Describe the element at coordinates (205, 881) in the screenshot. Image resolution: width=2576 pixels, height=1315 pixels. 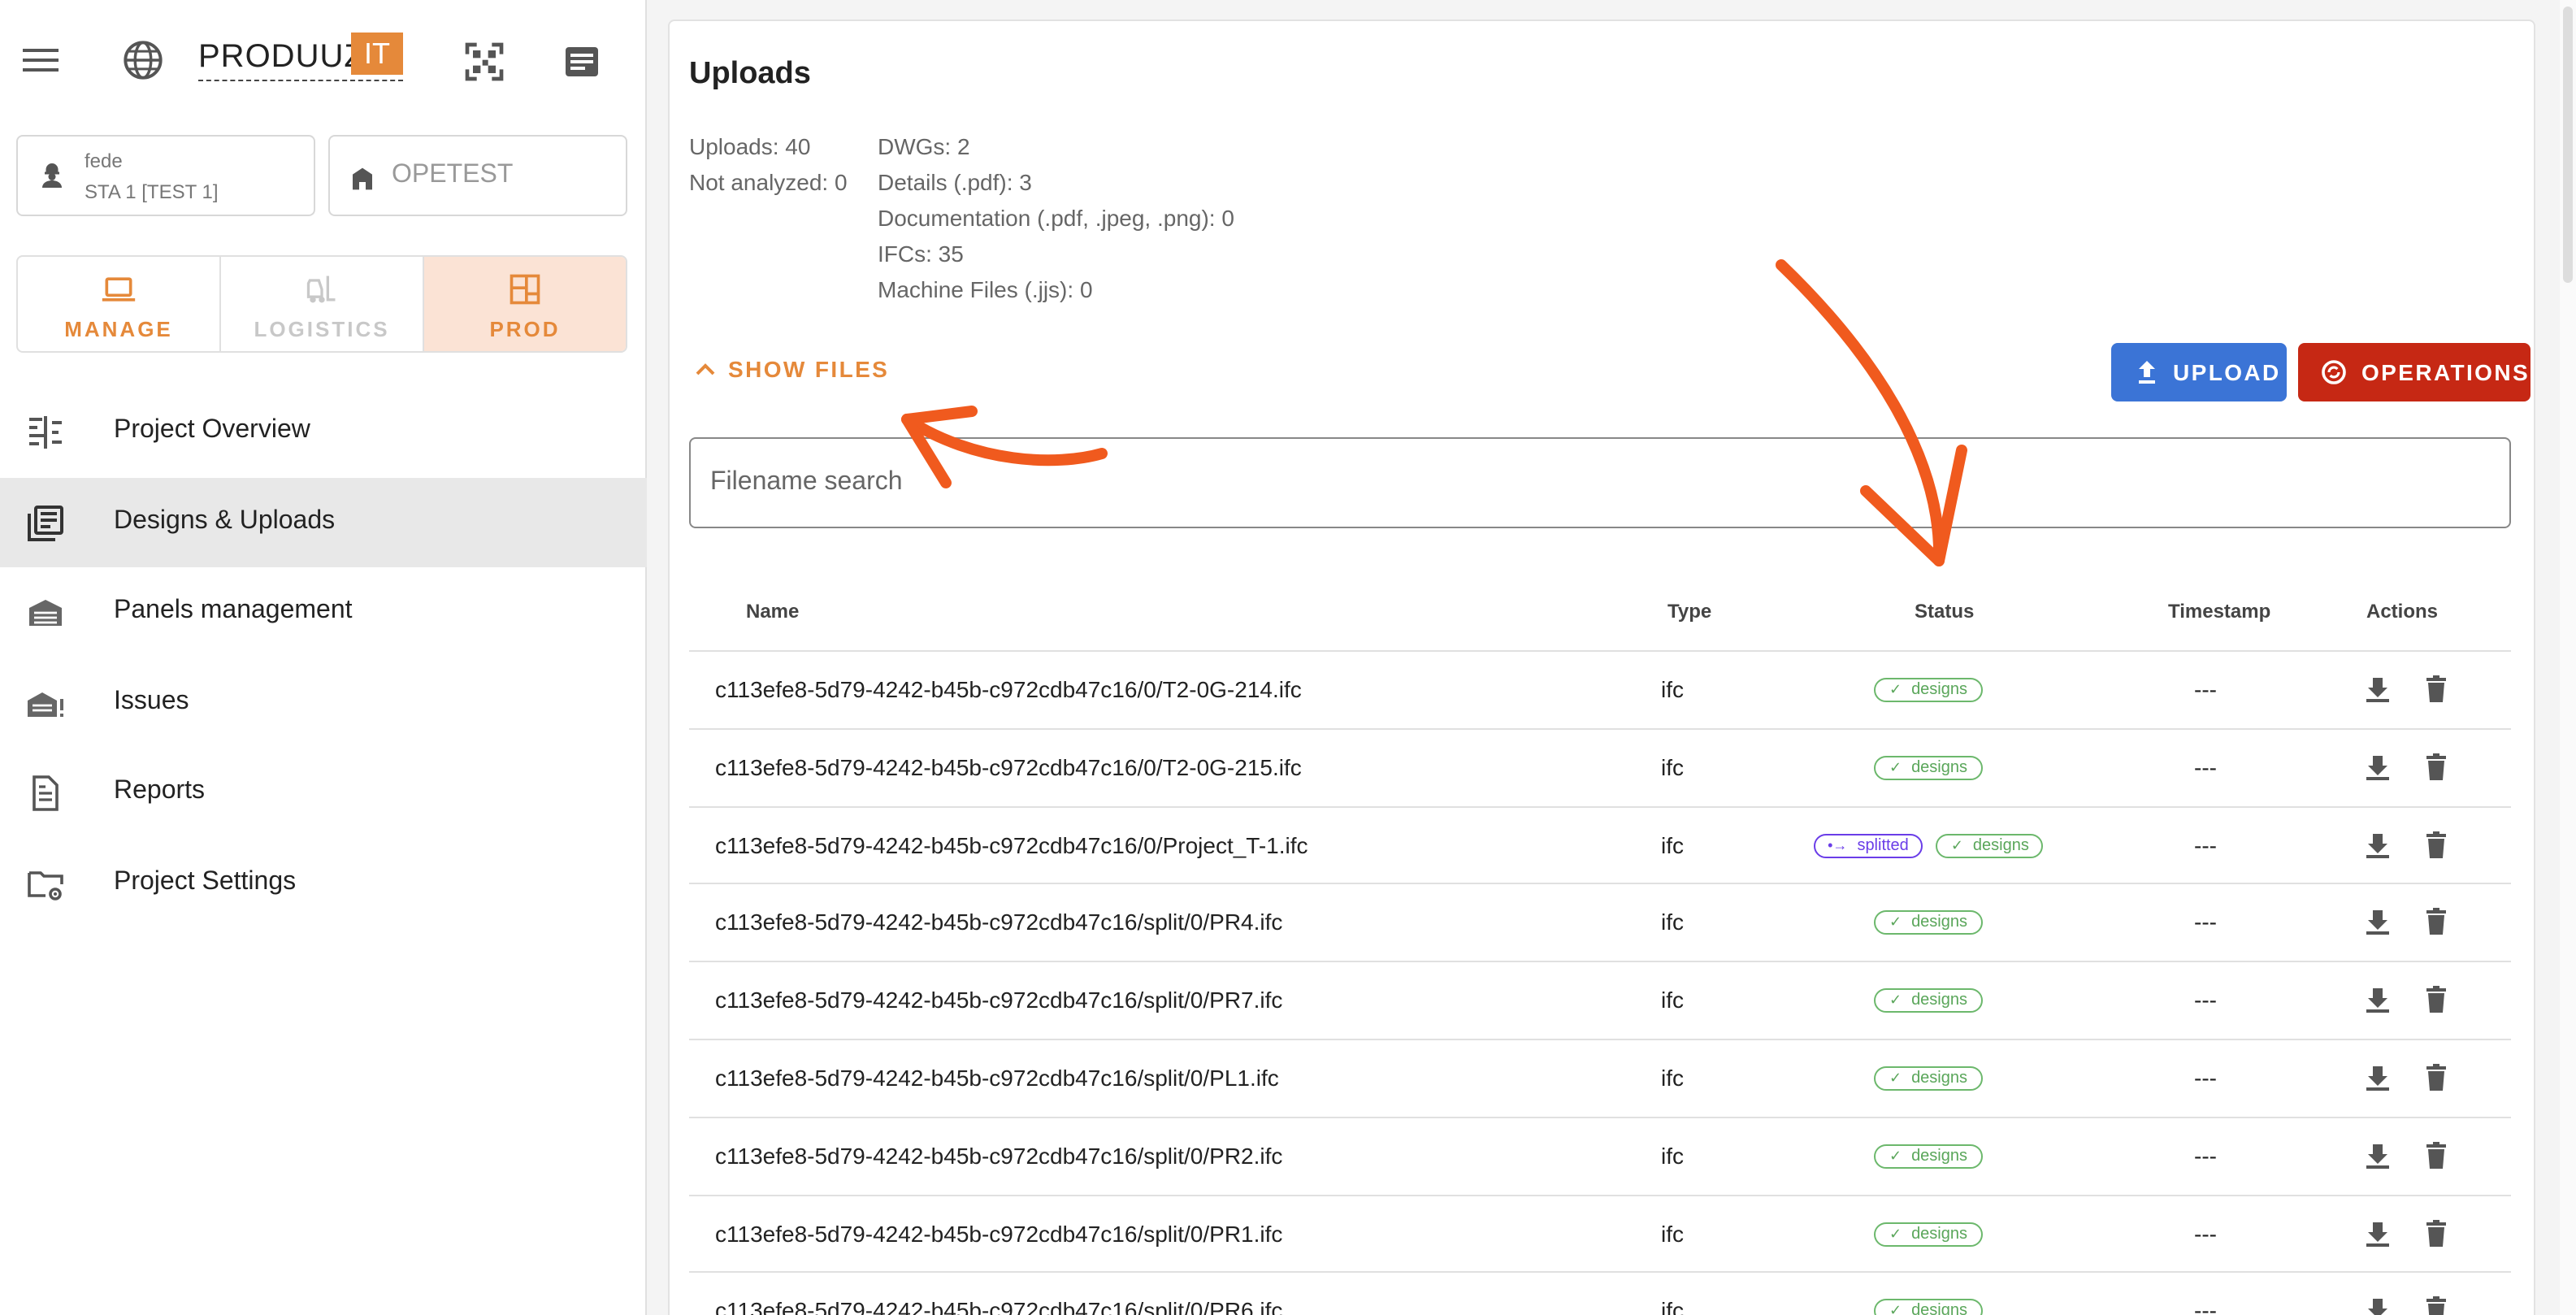
I see `sidebar-item-label: Project Settings` at that location.